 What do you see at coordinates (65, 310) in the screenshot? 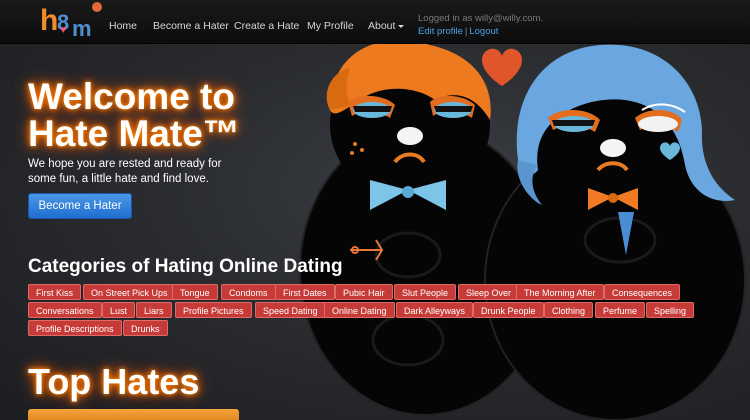
I see `tag-conversations: Conversations` at bounding box center [65, 310].